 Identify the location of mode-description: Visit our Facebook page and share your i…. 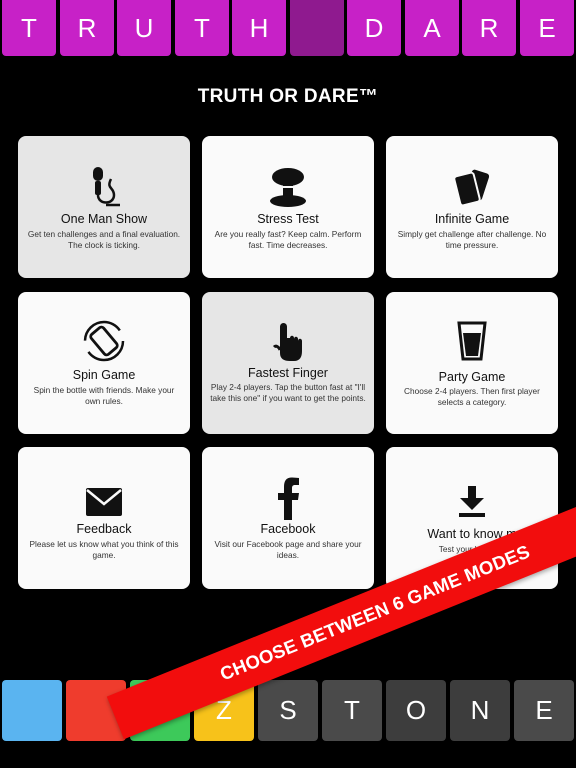
(288, 549).